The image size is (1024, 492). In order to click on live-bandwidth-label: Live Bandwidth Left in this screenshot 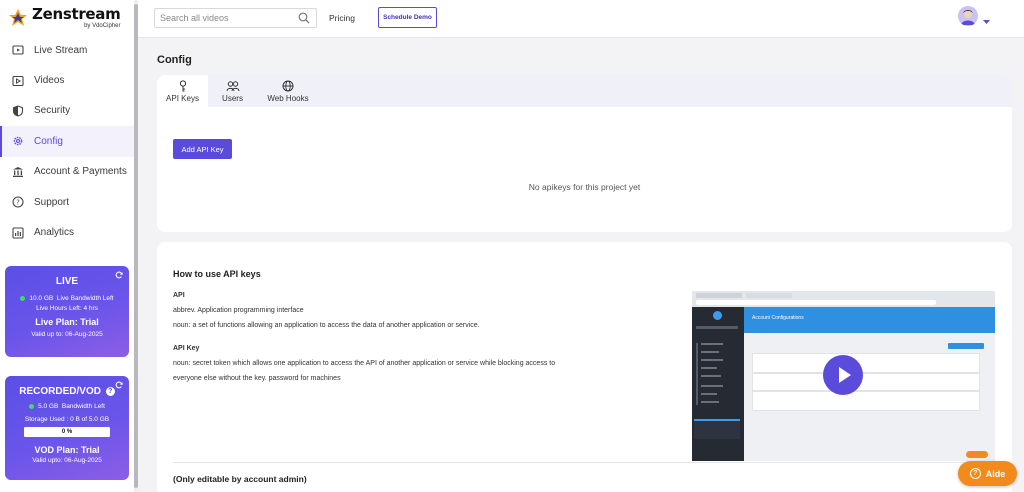, I will do `click(85, 298)`.